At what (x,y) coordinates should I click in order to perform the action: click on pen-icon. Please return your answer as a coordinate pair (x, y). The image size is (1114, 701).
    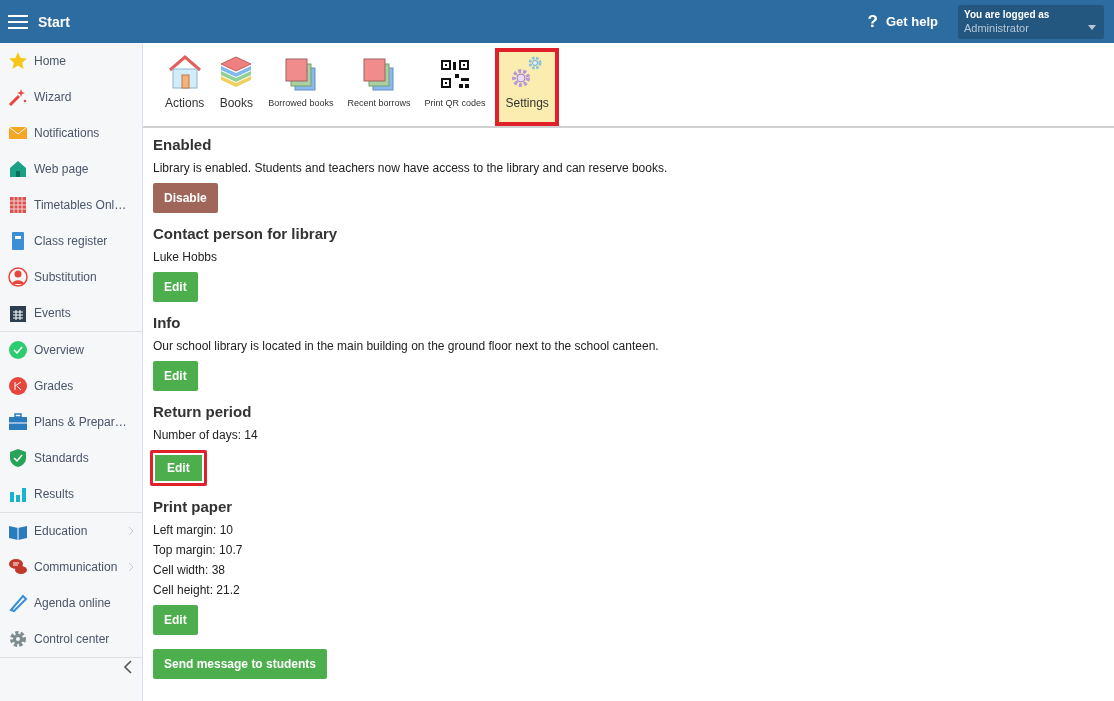
    Looking at the image, I should click on (18, 603).